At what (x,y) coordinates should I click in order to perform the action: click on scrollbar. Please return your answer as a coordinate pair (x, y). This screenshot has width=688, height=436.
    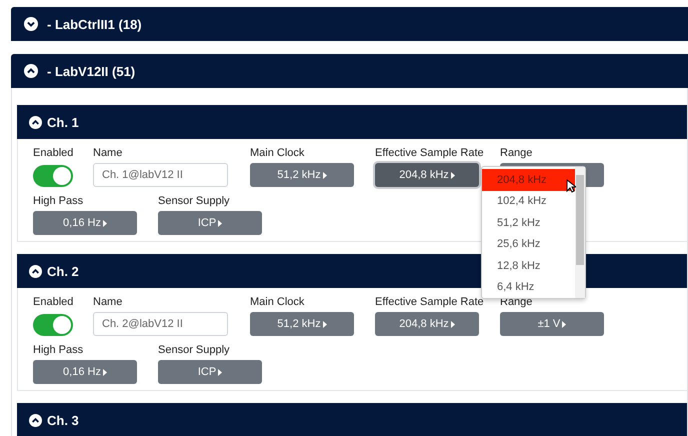
    Looking at the image, I should click on (580, 232).